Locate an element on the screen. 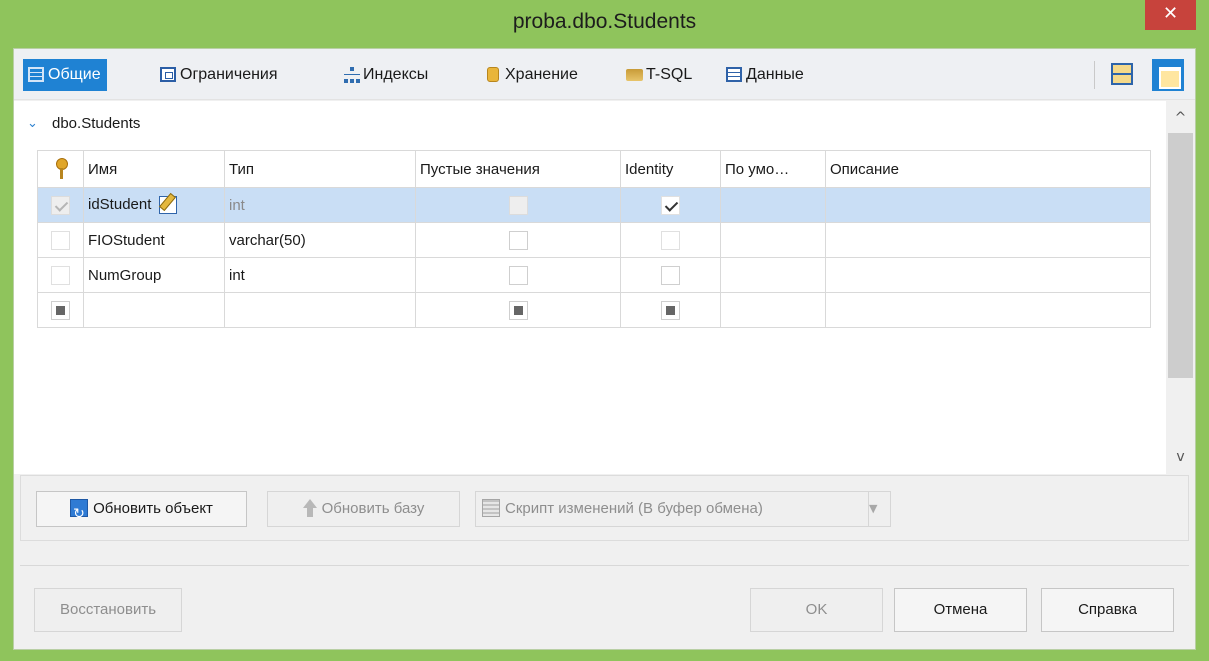  section-title: dbo.Students is located at coordinates (96, 123).